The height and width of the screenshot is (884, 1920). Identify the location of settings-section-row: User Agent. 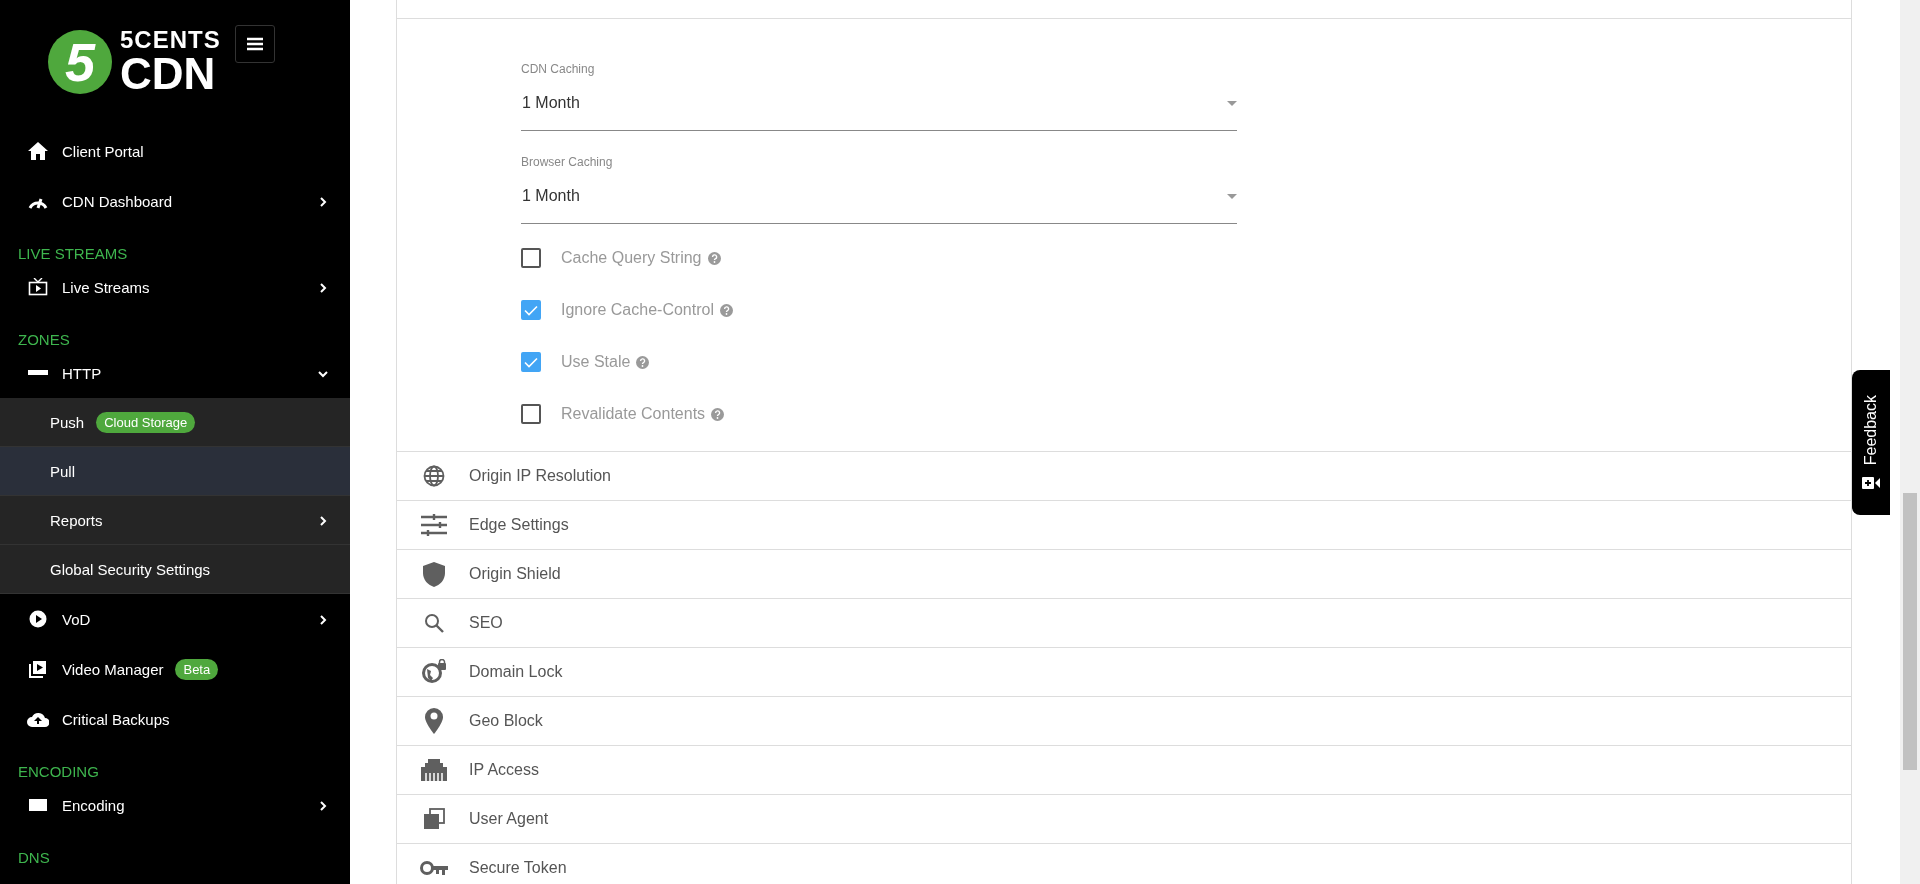
(1124, 819).